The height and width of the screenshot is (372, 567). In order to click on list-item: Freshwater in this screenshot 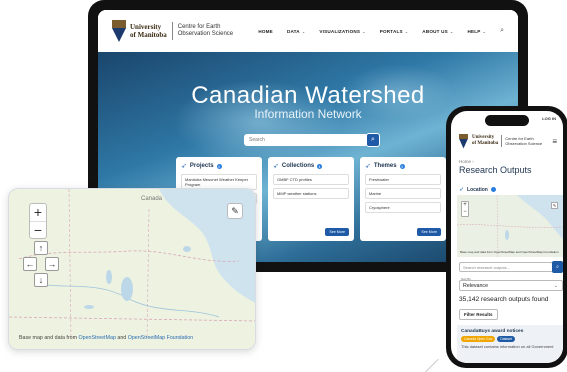, I will do `click(403, 179)`.